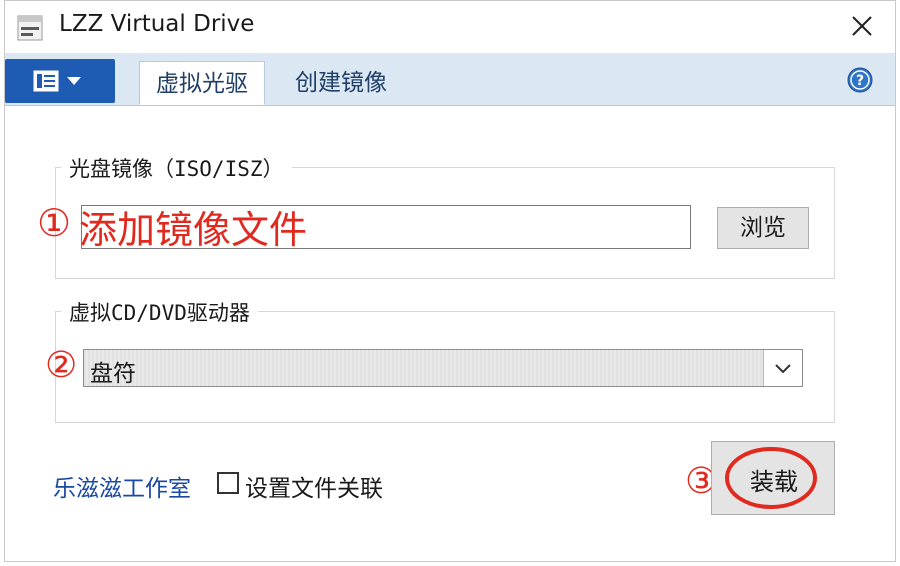  Describe the element at coordinates (450, 27) in the screenshot. I see `title-bar: LZZ Virtual Drive` at that location.